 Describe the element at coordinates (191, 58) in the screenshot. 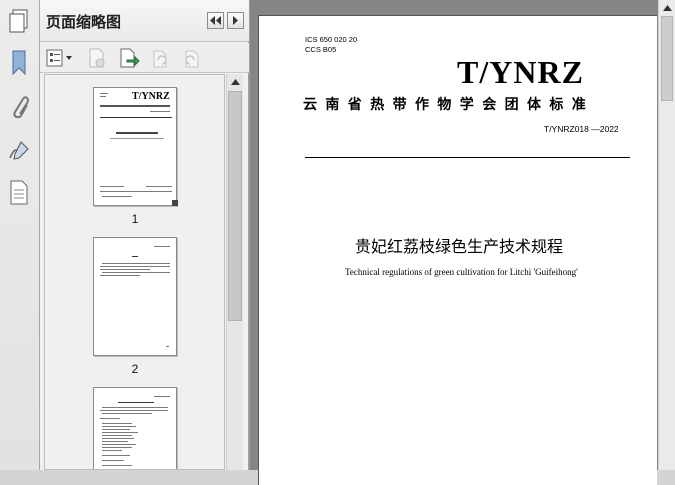

I see `rotate-right-icon` at that location.